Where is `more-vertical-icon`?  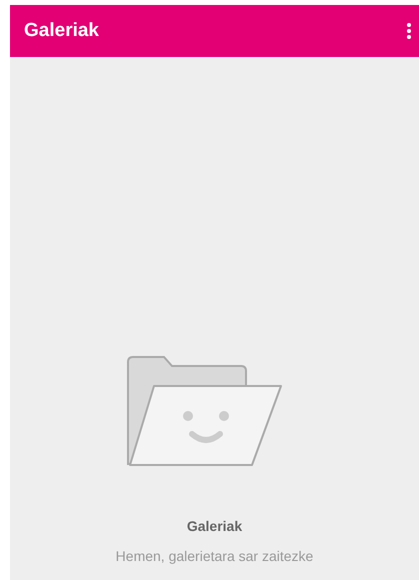 more-vertical-icon is located at coordinates (409, 31).